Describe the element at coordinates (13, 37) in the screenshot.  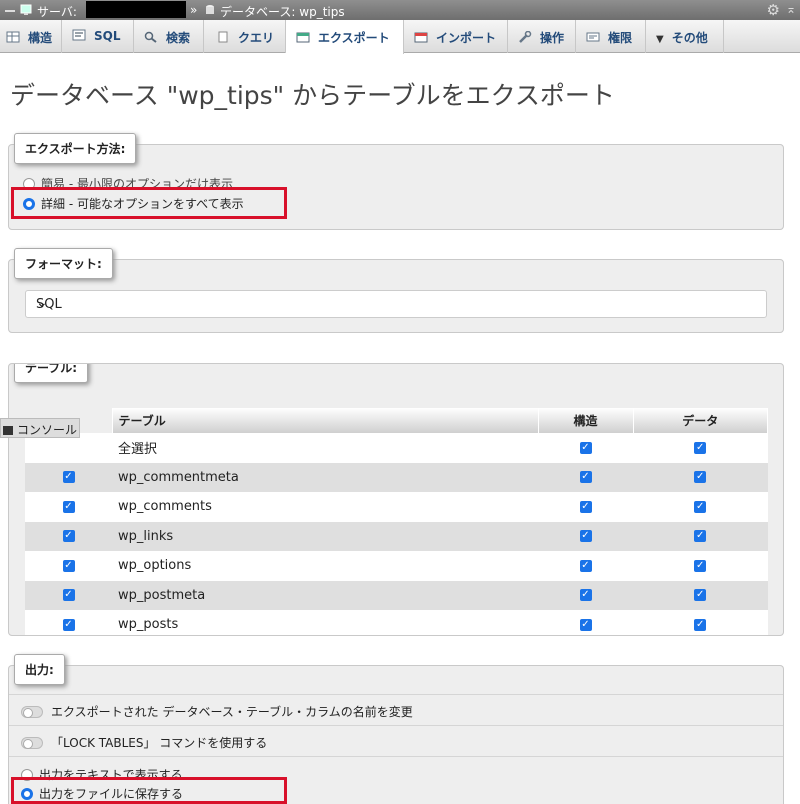
I see `structure-icon` at that location.